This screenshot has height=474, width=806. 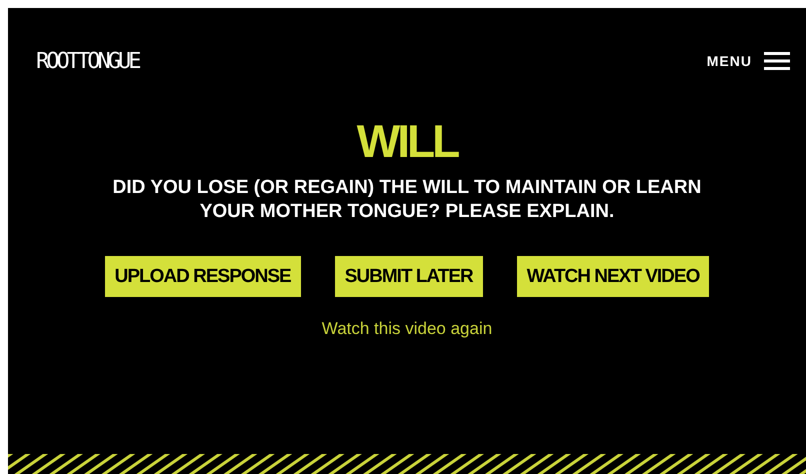 What do you see at coordinates (729, 61) in the screenshot?
I see `menu-label: MENU` at bounding box center [729, 61].